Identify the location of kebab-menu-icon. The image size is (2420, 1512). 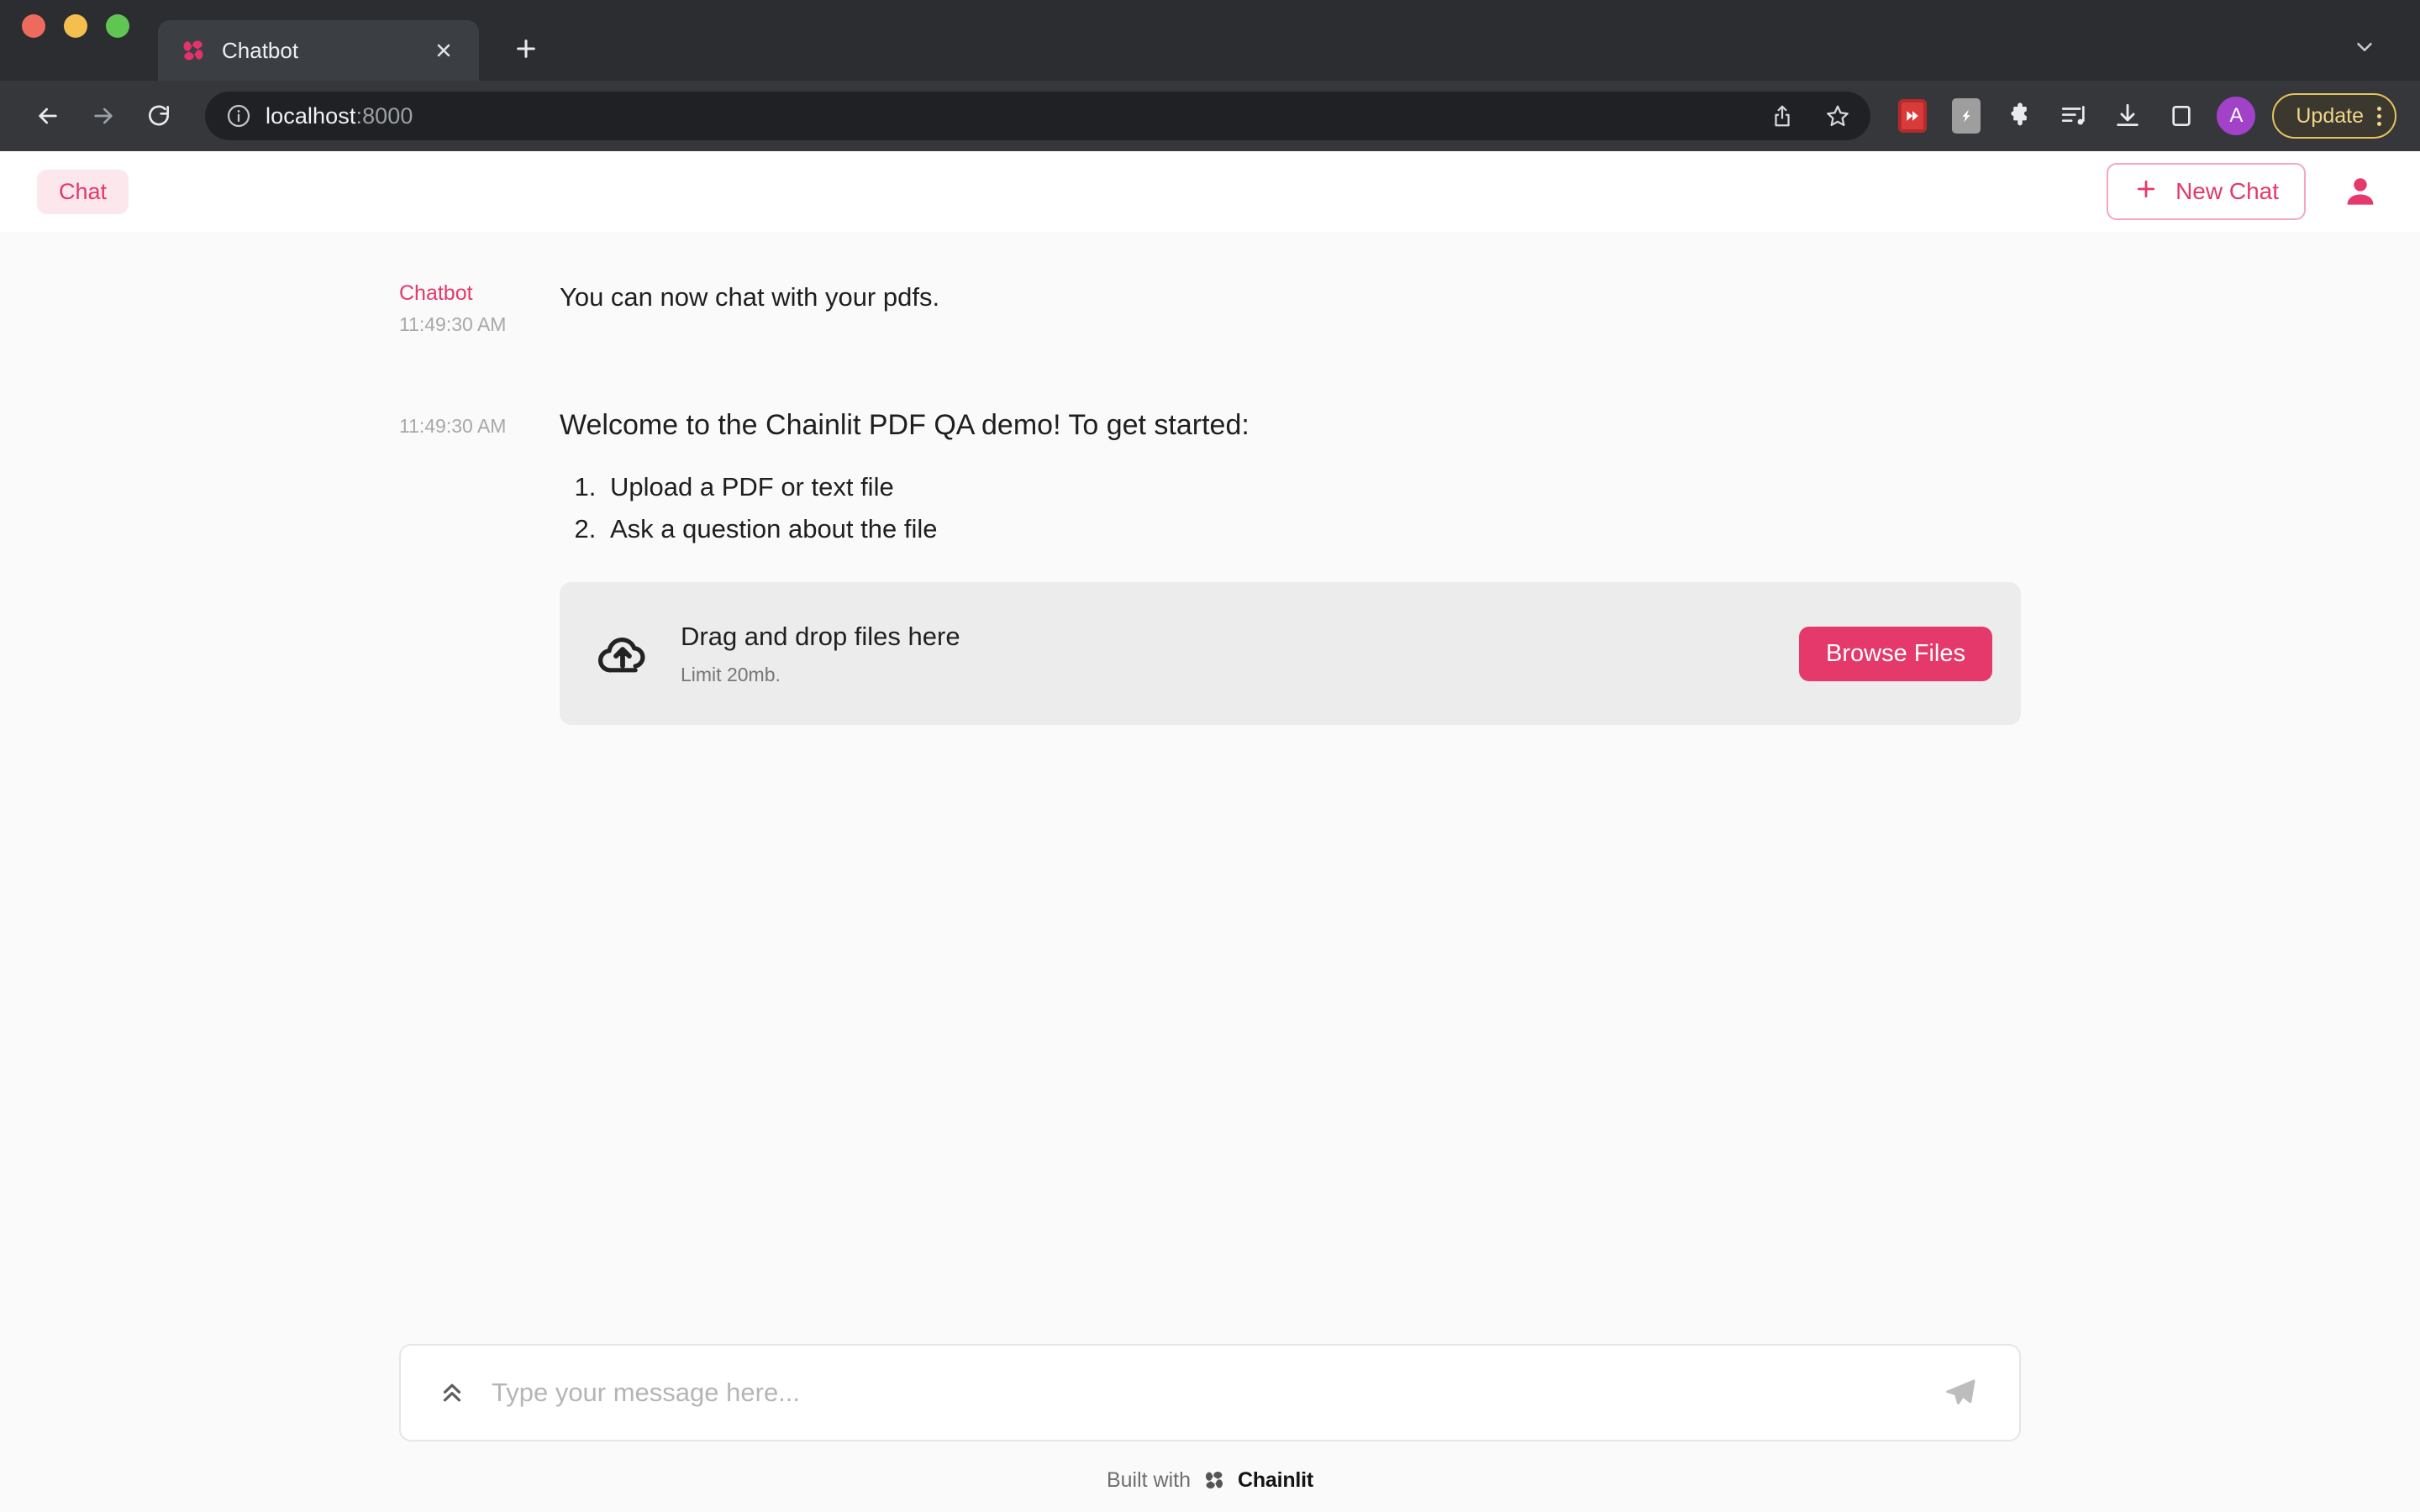
(2379, 116).